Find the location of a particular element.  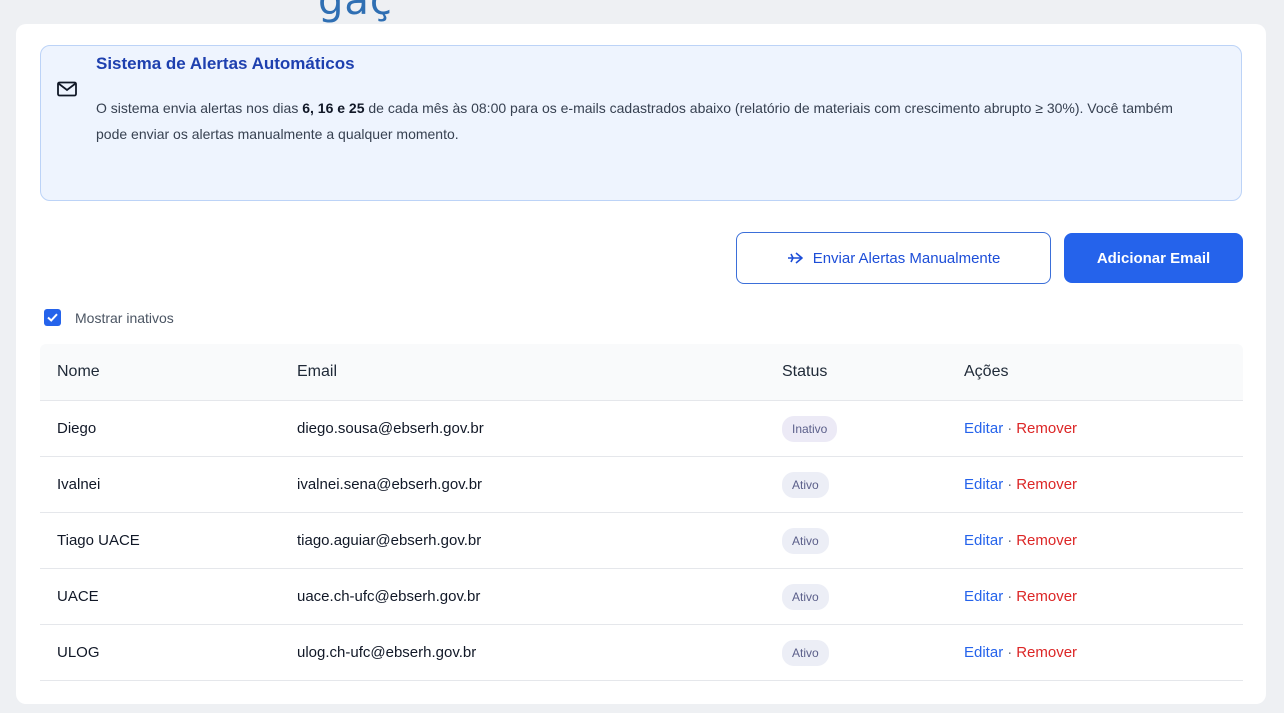

header-status: Status is located at coordinates (805, 371).